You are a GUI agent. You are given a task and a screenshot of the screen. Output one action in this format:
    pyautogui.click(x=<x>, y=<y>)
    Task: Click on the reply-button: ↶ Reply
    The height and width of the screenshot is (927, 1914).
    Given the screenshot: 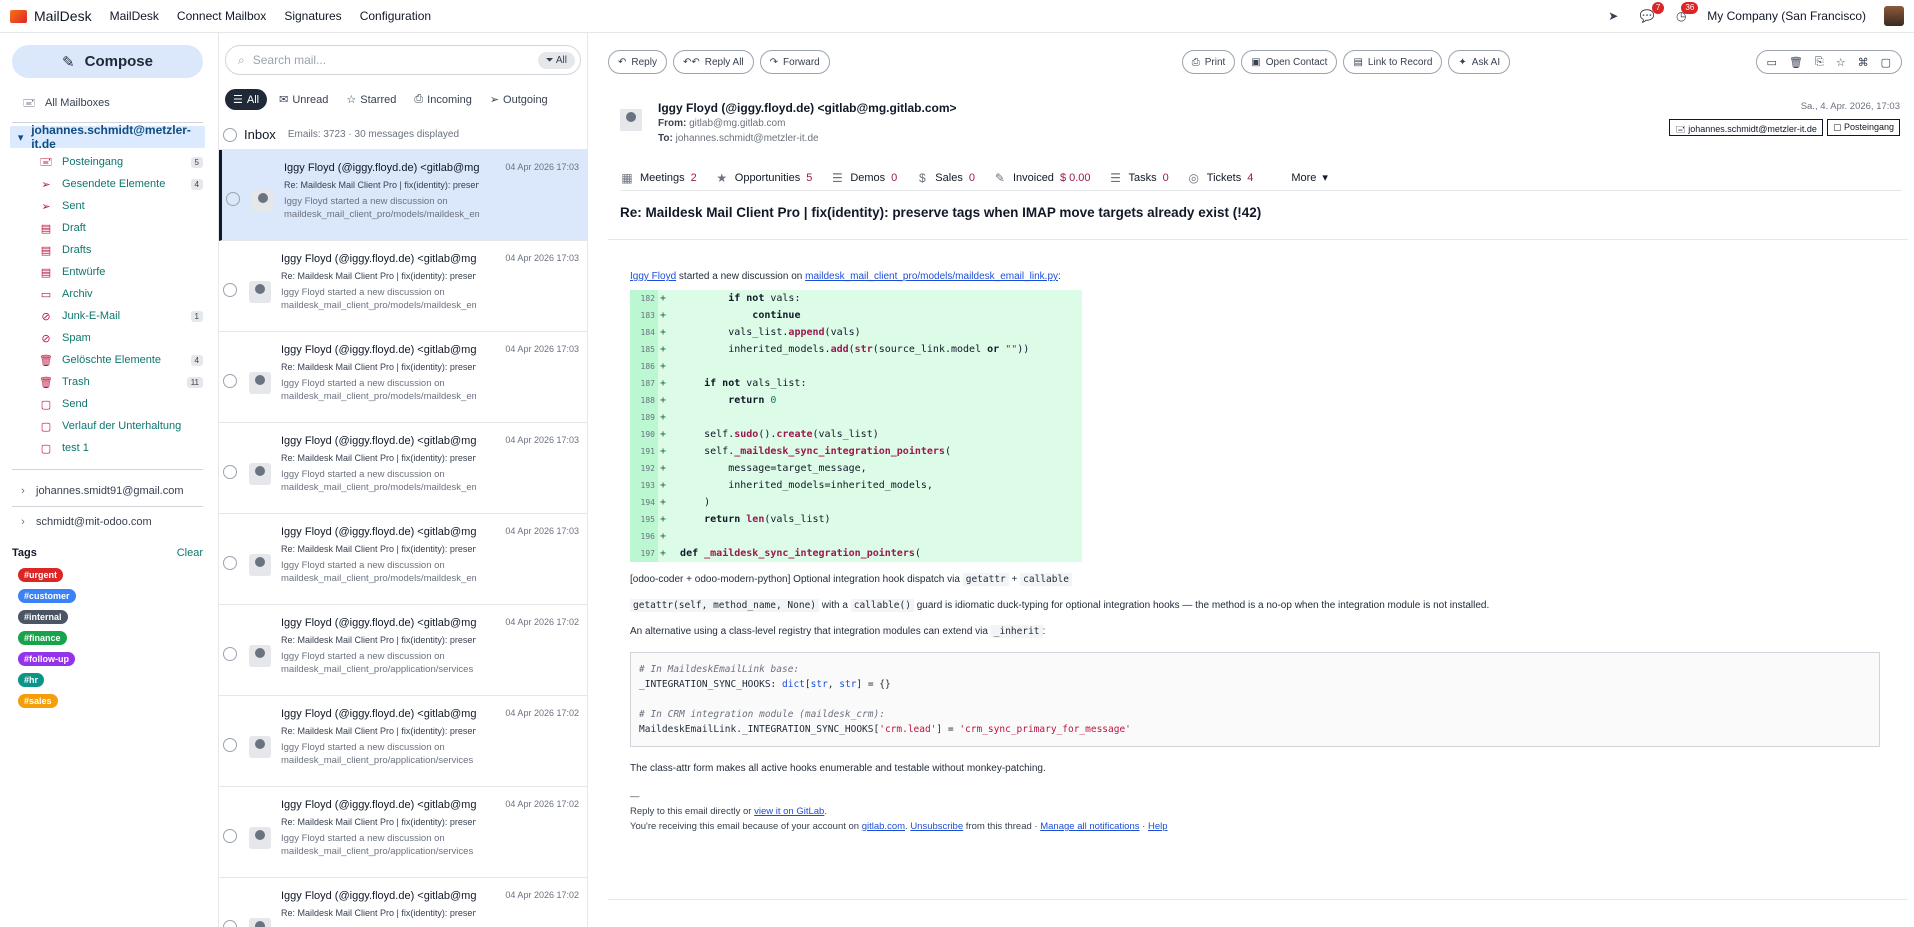 What is the action you would take?
    pyautogui.click(x=637, y=62)
    